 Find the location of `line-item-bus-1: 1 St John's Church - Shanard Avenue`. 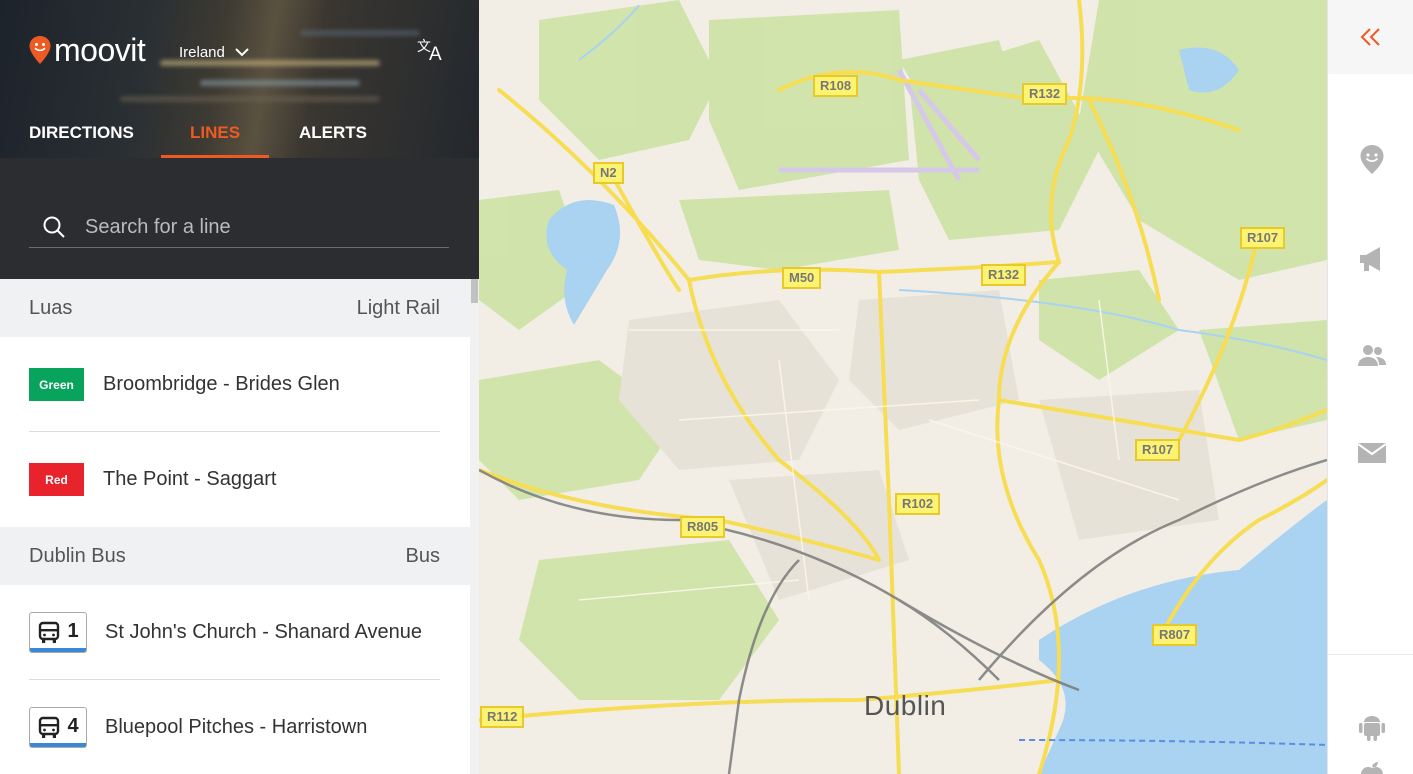

line-item-bus-1: 1 St John's Church - Shanard Avenue is located at coordinates (235, 632).